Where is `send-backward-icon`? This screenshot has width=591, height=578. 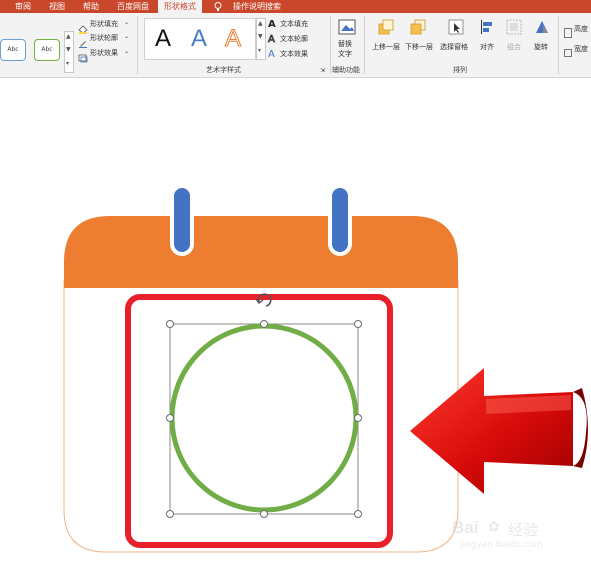
send-backward-icon is located at coordinates (418, 27).